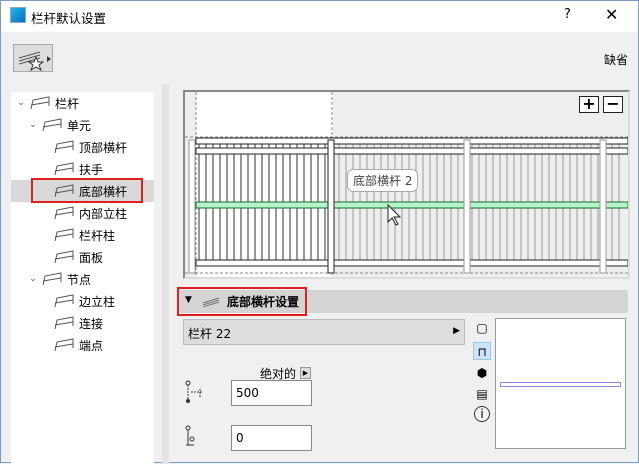  Describe the element at coordinates (482, 394) in the screenshot. I see `section-view-icon: ▤` at that location.